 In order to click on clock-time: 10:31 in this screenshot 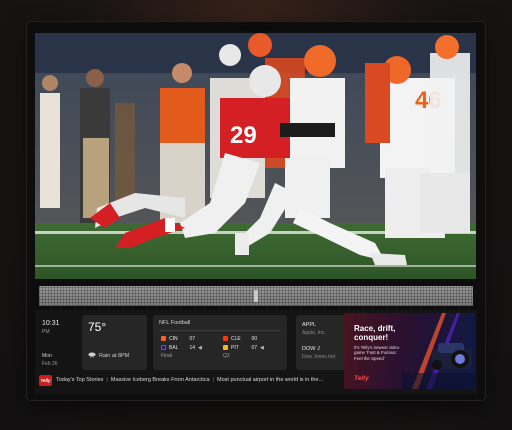, I will do `click(51, 323)`.